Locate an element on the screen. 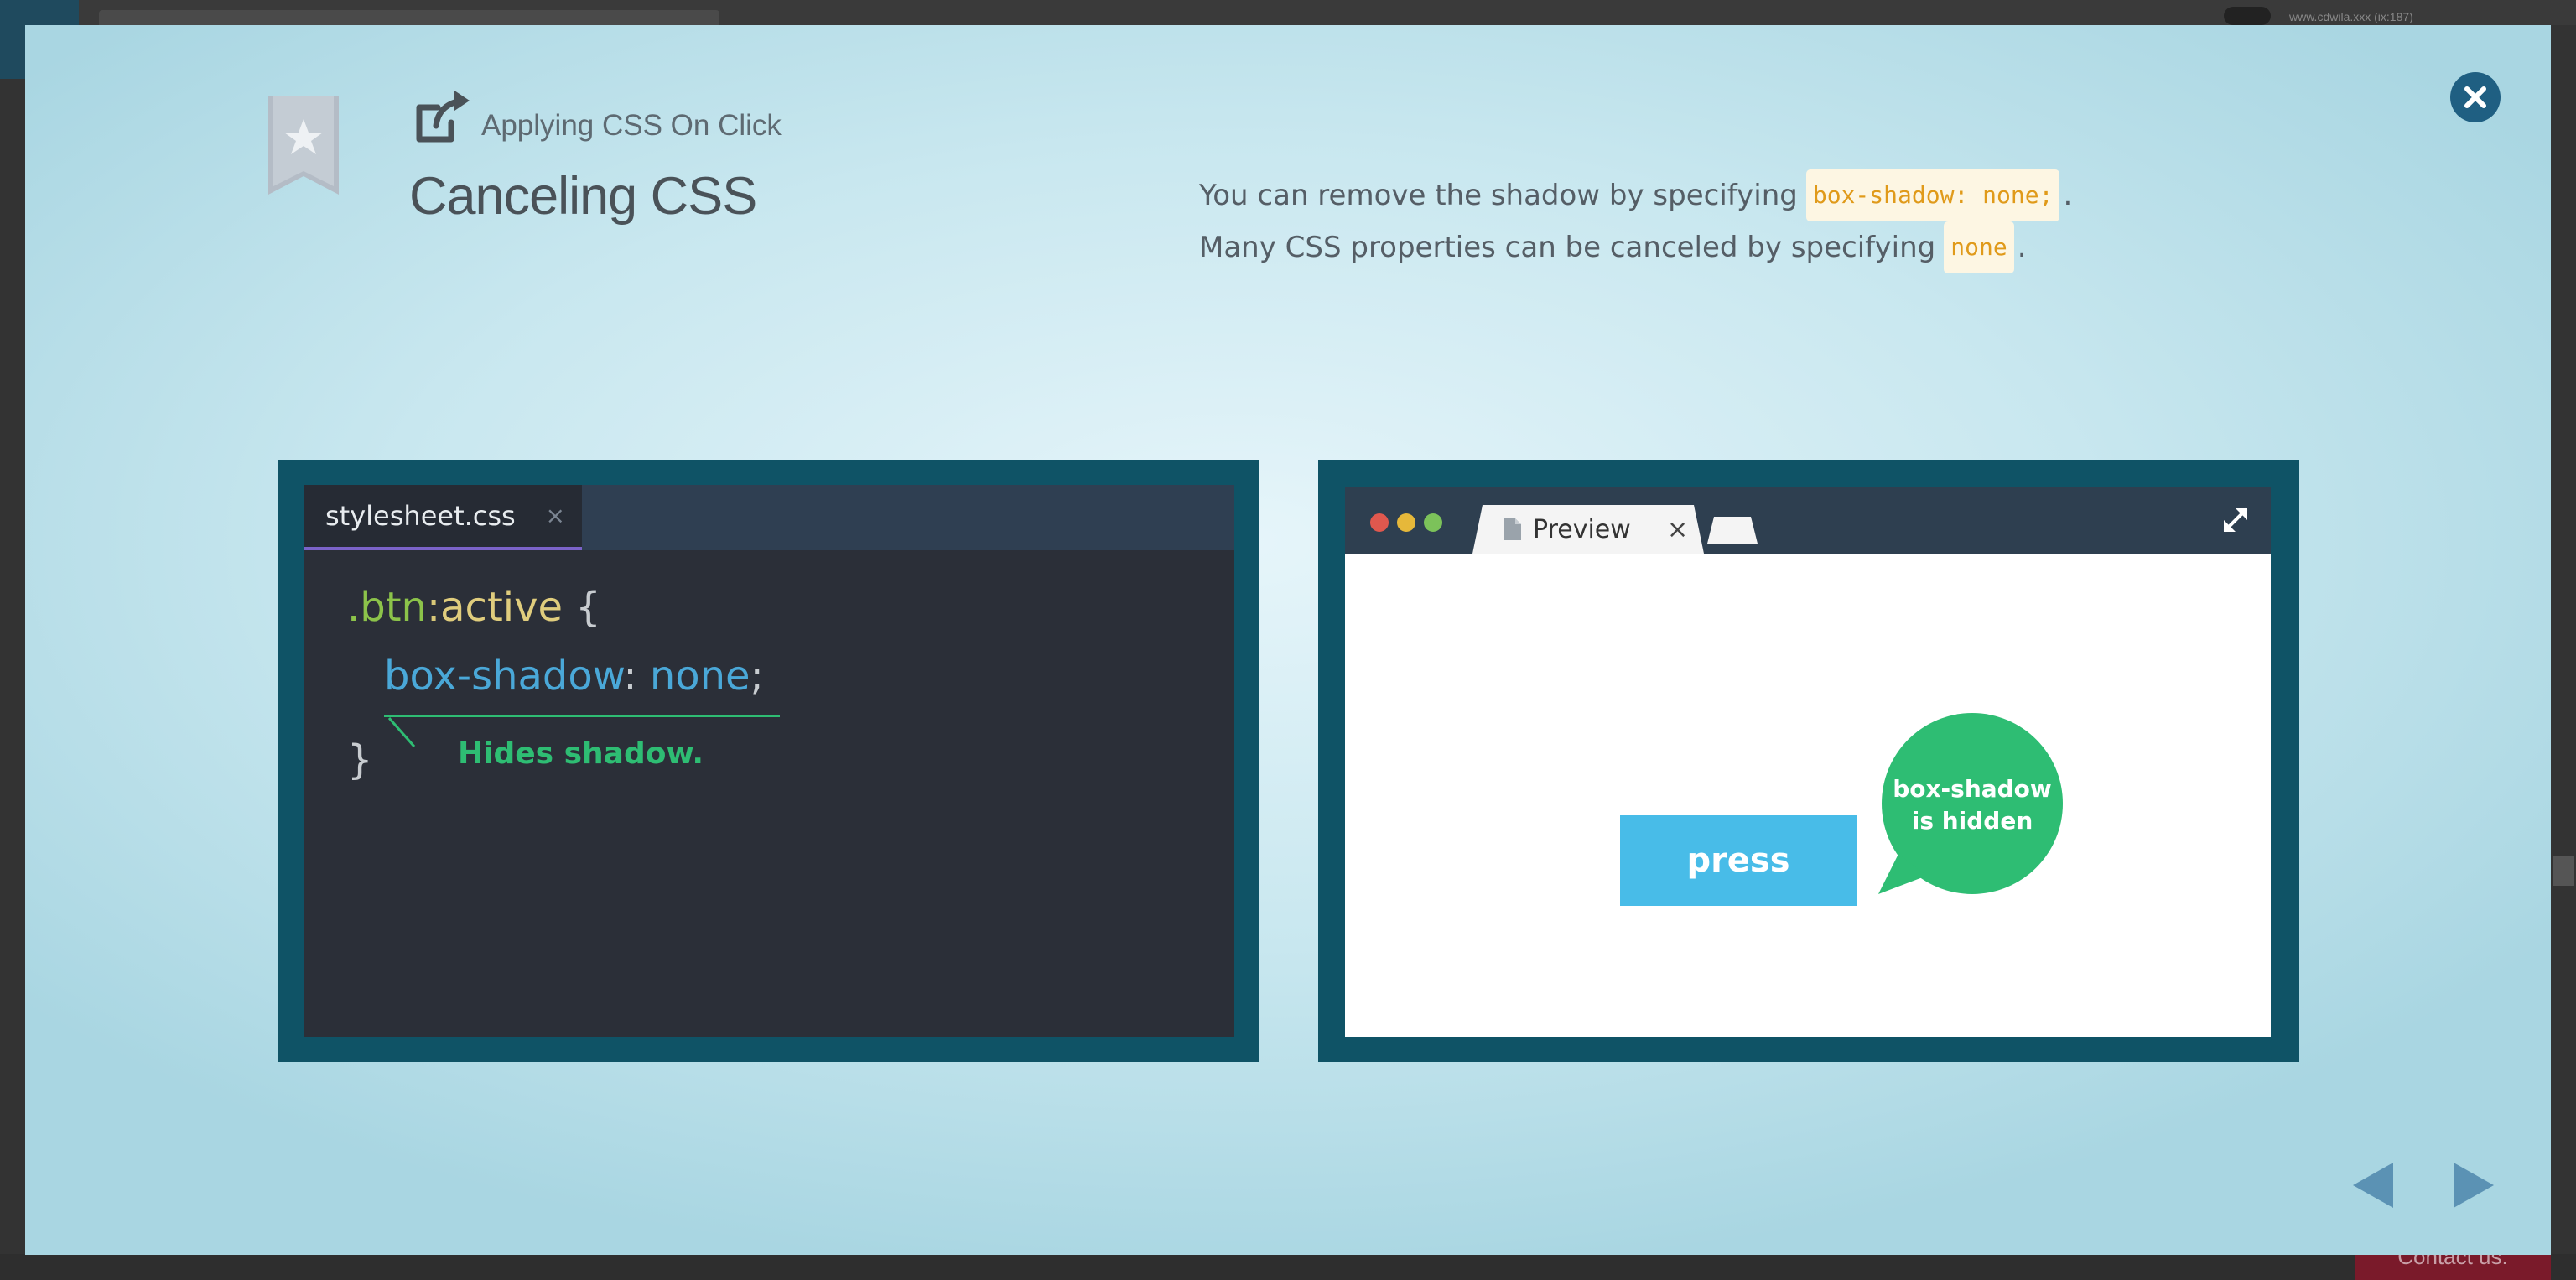 The width and height of the screenshot is (2576, 1280). tab-stylesheet: stylesheet.css × is located at coordinates (443, 517).